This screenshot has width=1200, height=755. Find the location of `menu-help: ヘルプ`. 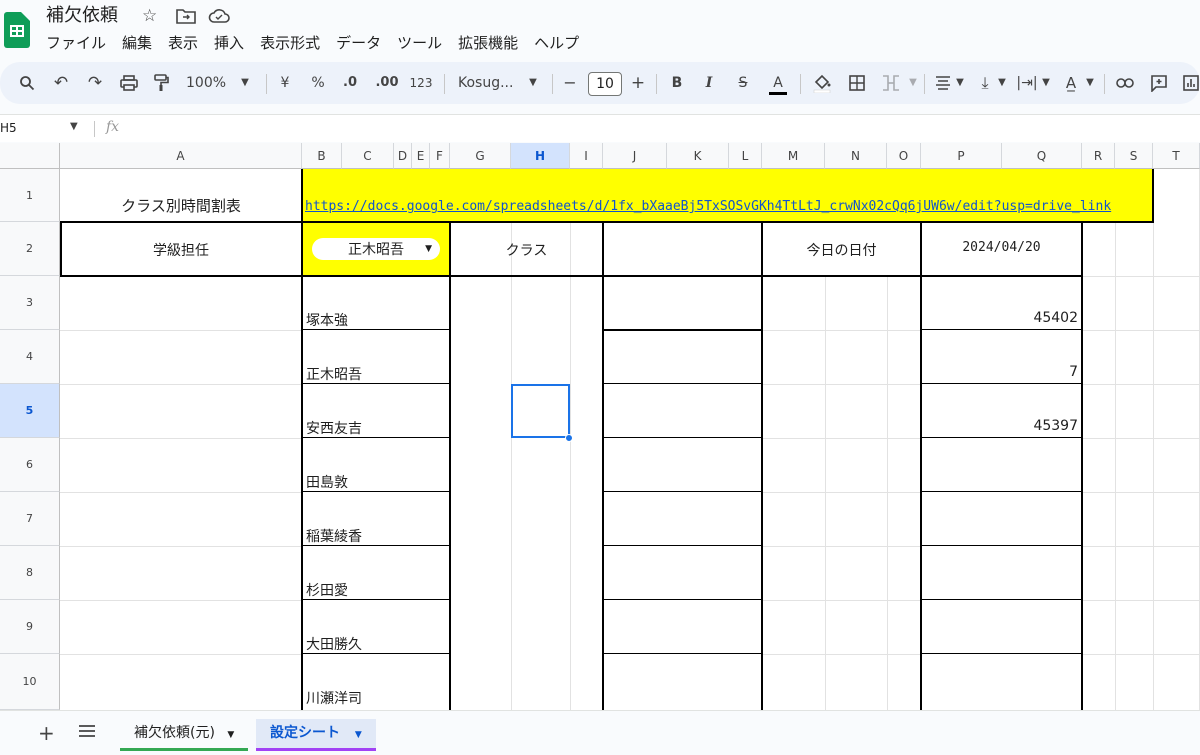

menu-help: ヘルプ is located at coordinates (560, 43).